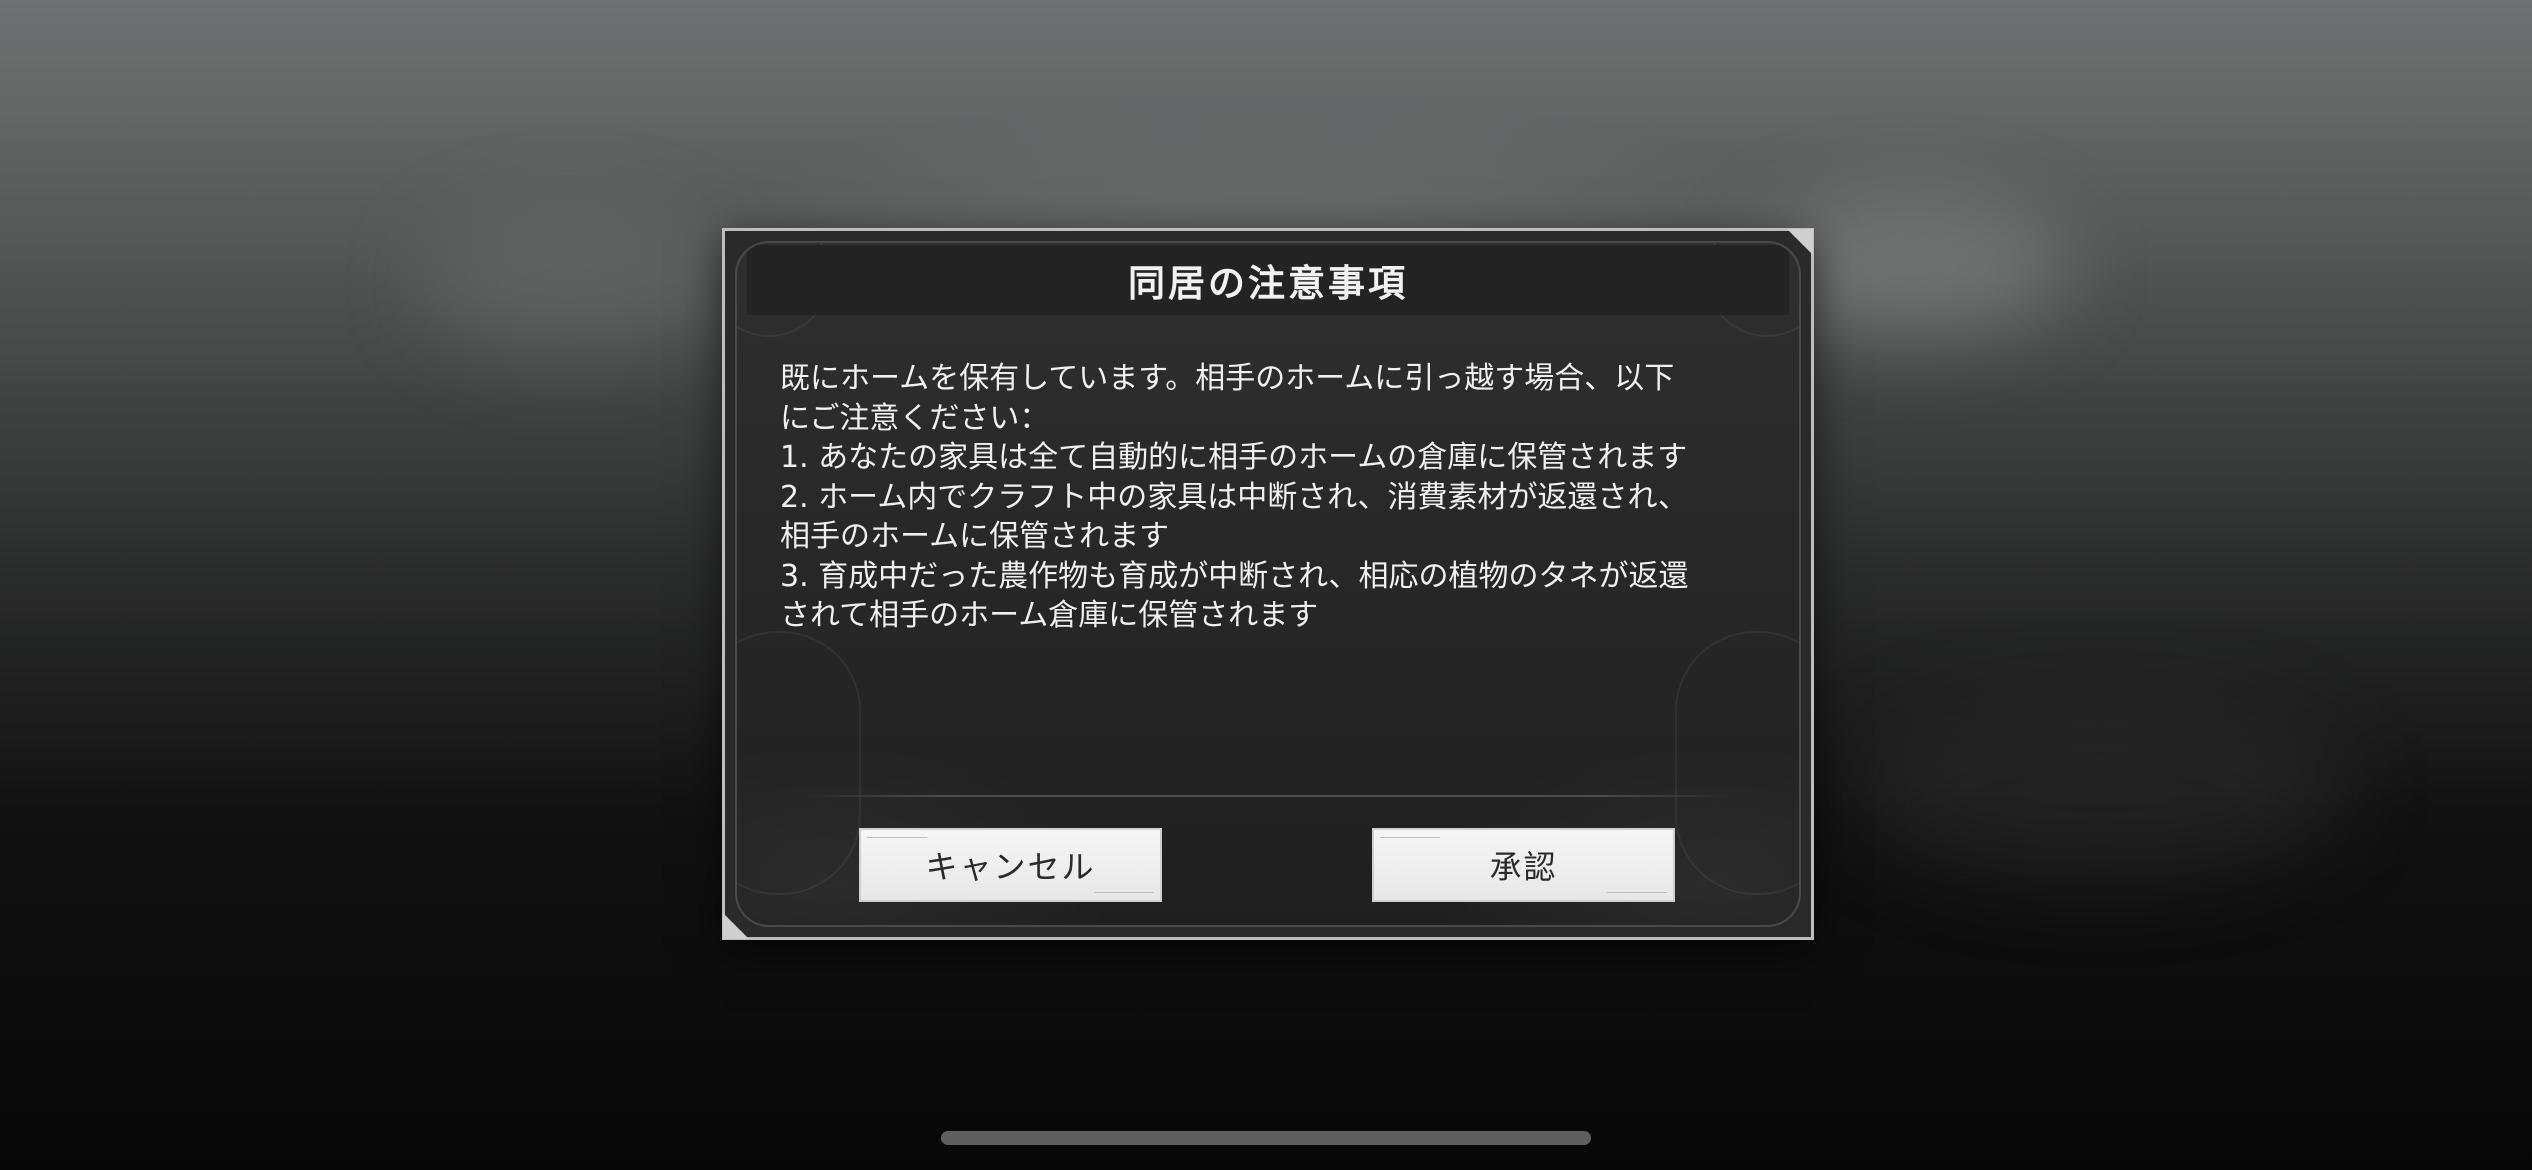 The height and width of the screenshot is (1170, 2532). I want to click on home-indicator-bar, so click(1266, 1138).